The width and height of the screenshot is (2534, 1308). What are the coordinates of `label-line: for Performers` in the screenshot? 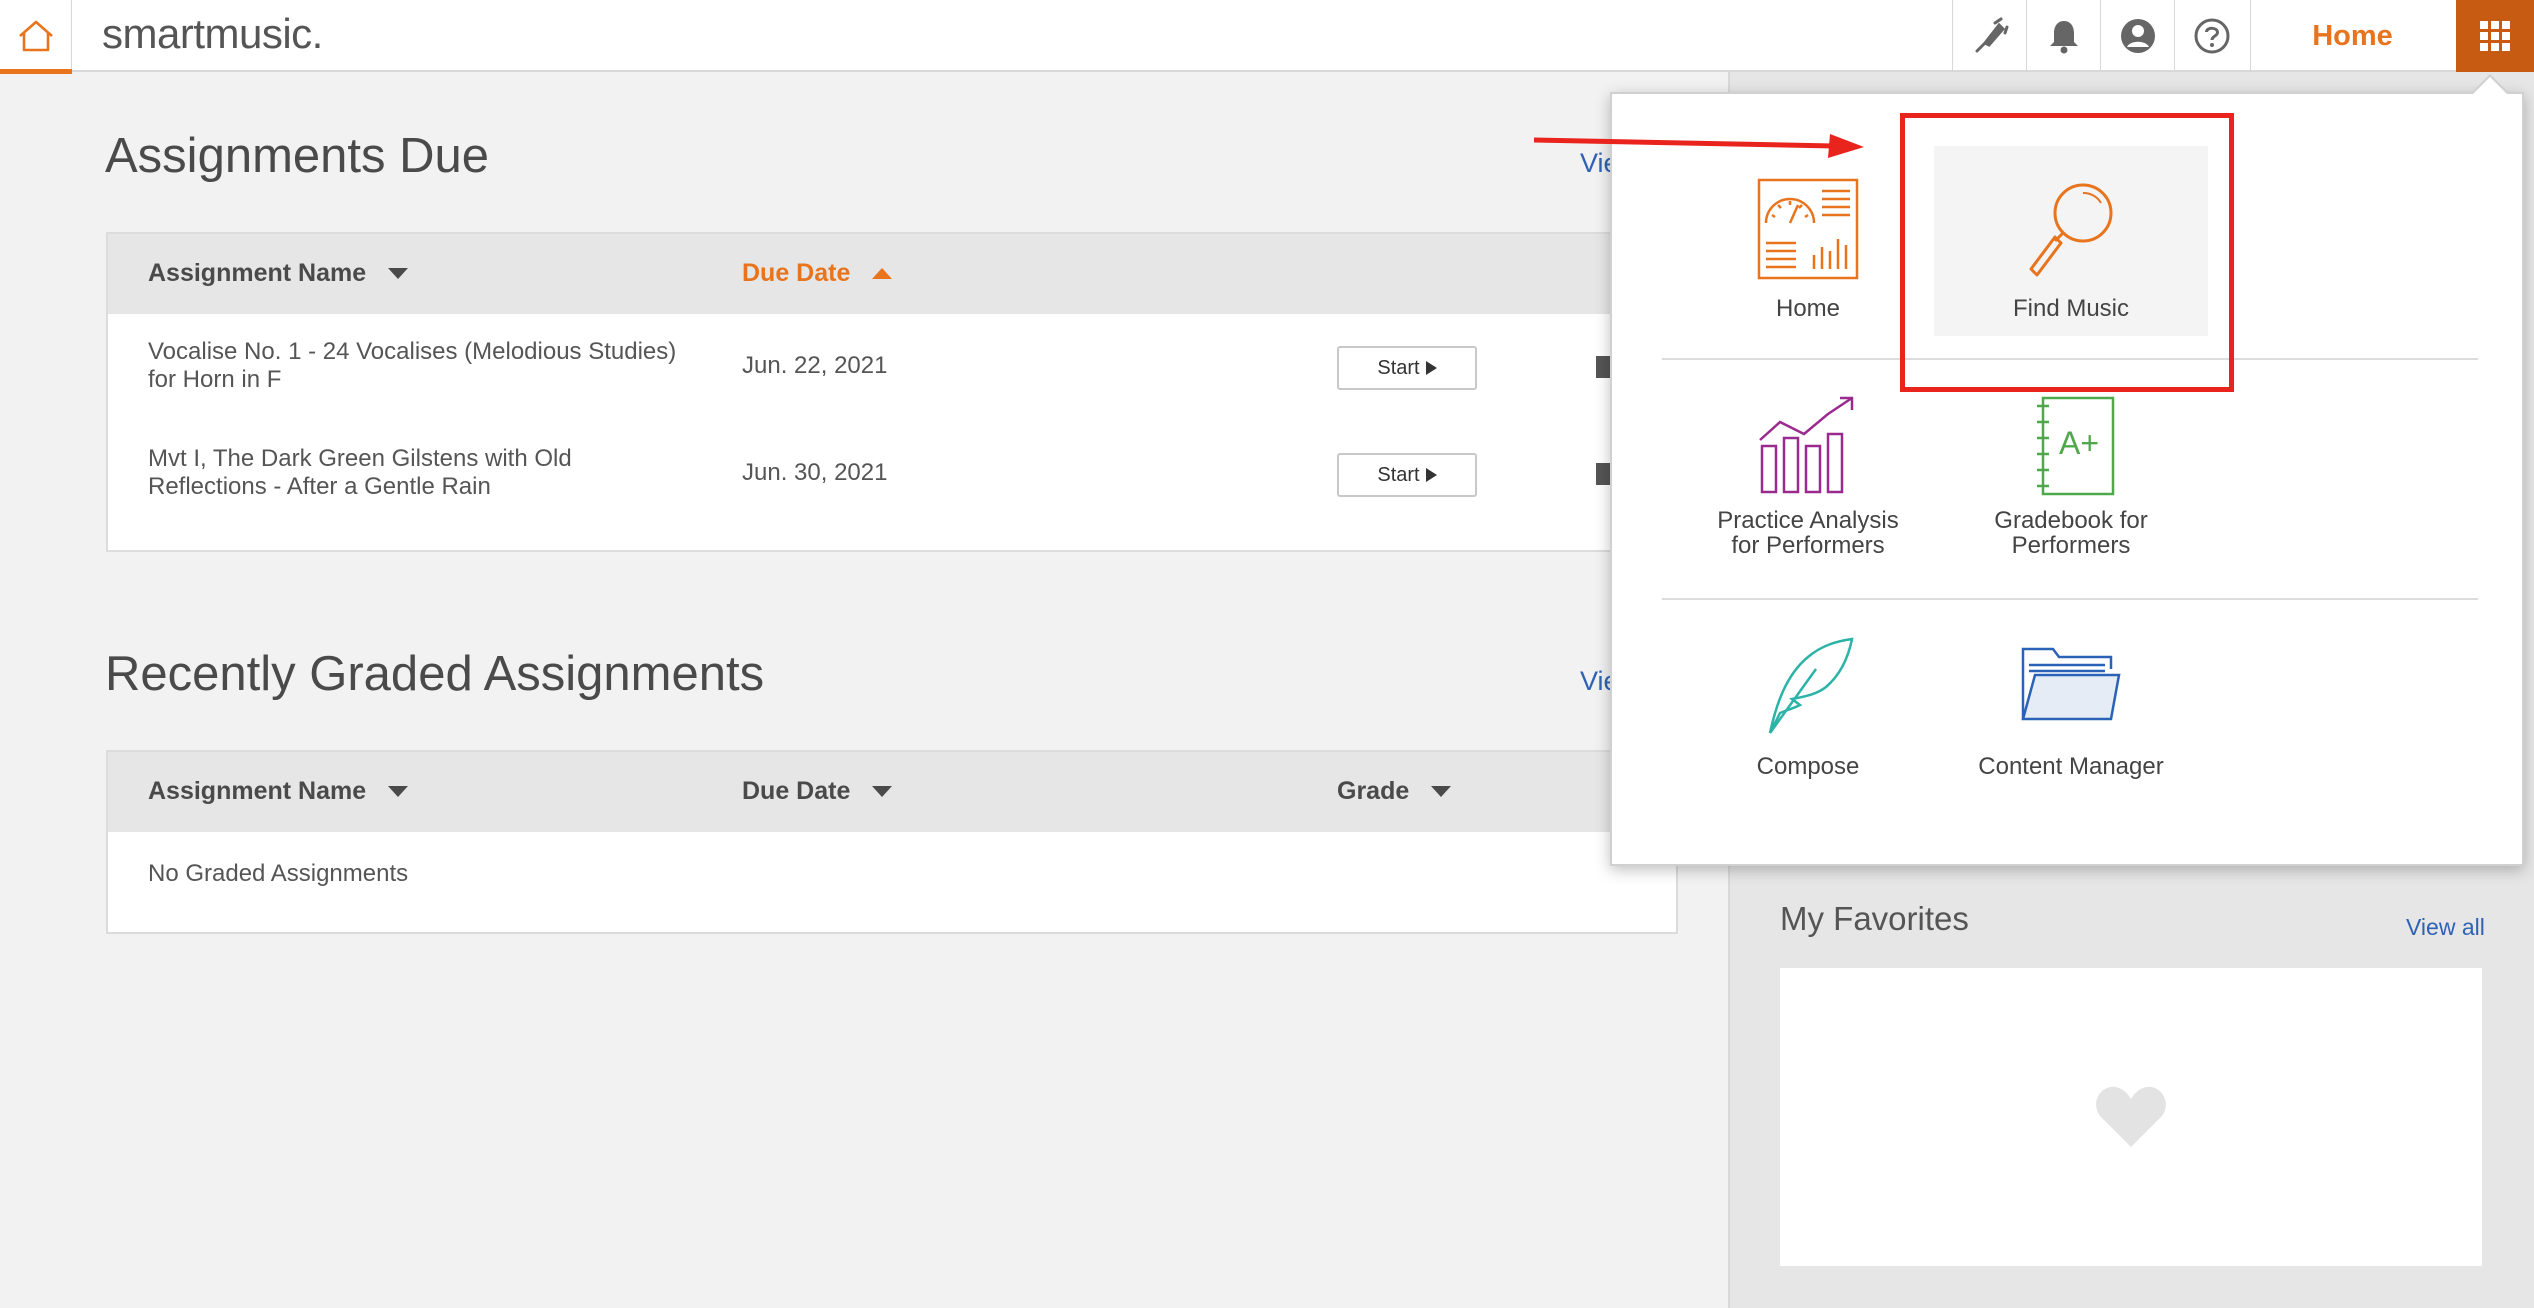 It's located at (1808, 545).